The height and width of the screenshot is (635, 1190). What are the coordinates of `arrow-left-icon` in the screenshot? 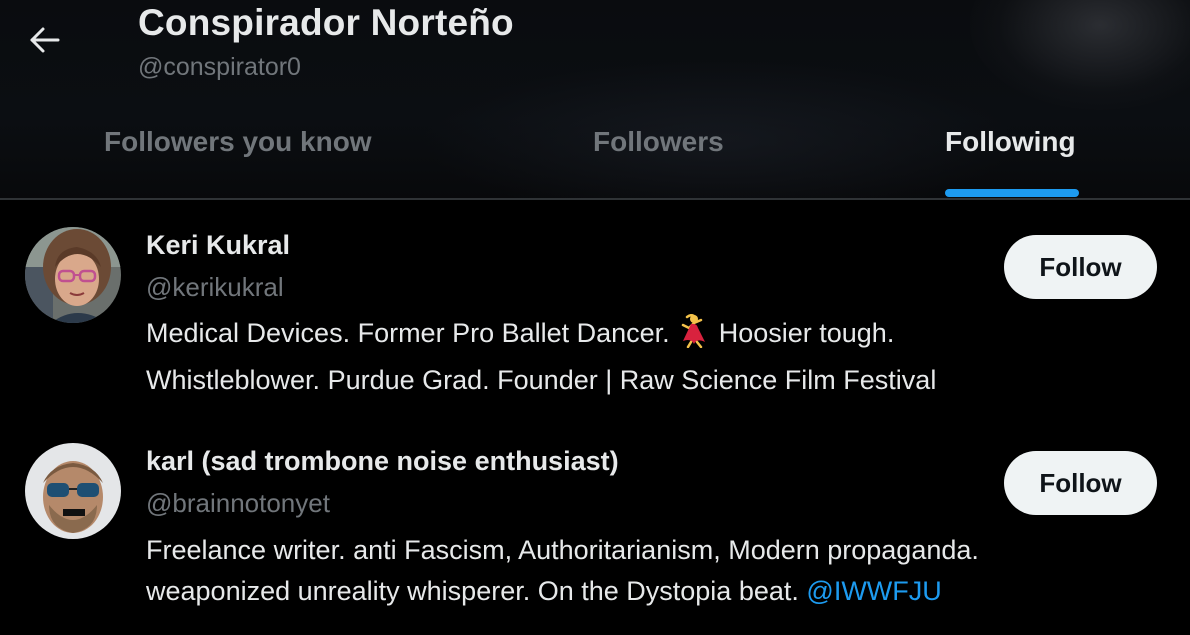 It's located at (45, 40).